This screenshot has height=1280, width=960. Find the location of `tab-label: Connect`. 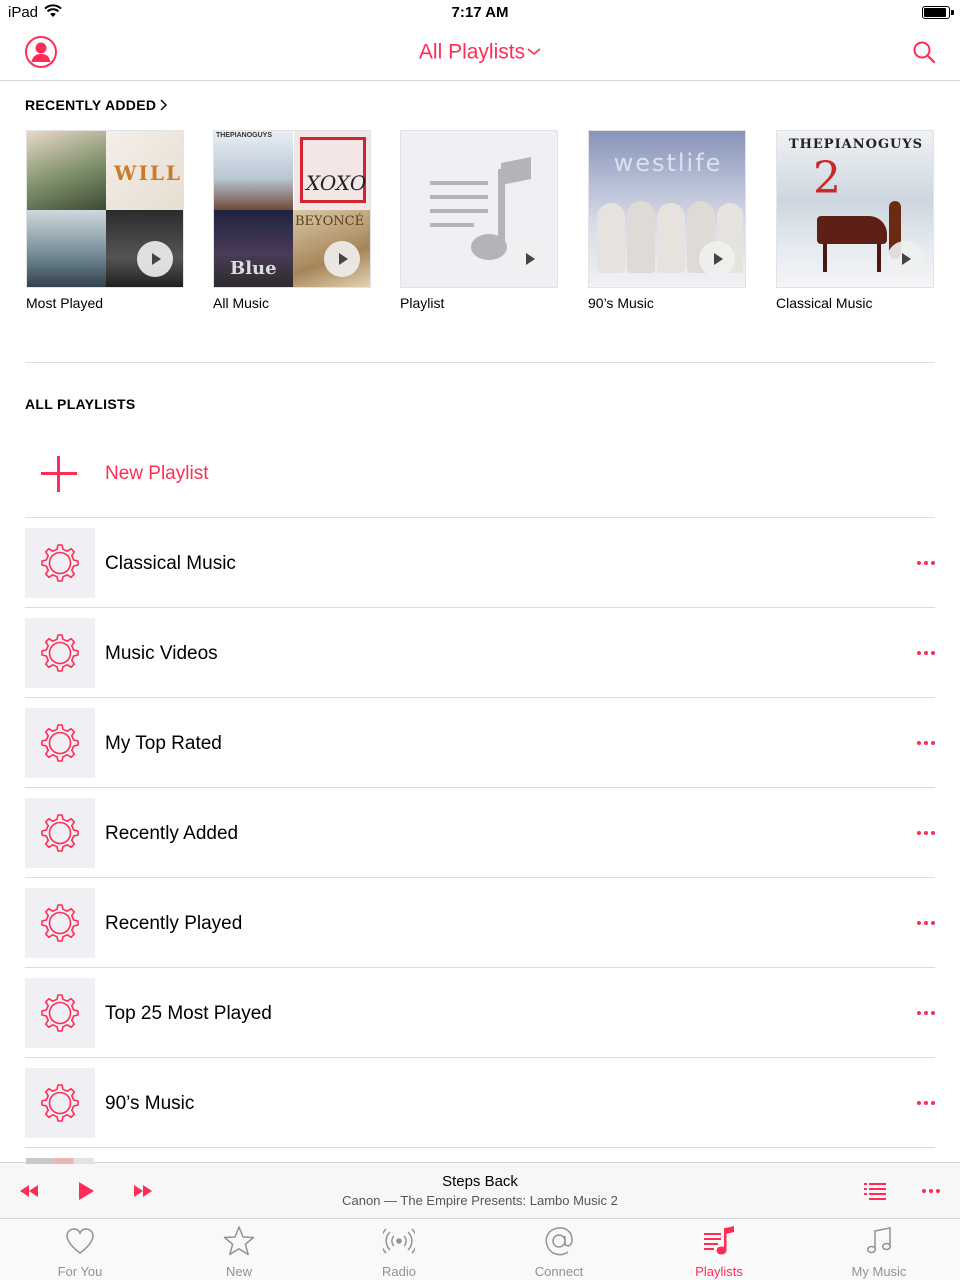

tab-label: Connect is located at coordinates (559, 1271).